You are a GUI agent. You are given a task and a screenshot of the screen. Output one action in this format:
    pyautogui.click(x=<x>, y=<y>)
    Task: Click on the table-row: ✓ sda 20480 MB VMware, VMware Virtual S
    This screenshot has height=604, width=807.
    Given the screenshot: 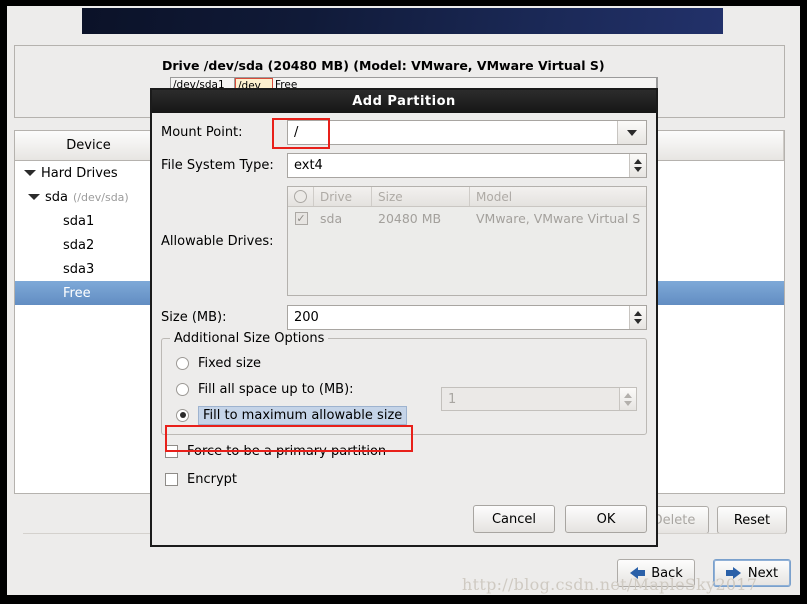 What is the action you would take?
    pyautogui.click(x=467, y=218)
    